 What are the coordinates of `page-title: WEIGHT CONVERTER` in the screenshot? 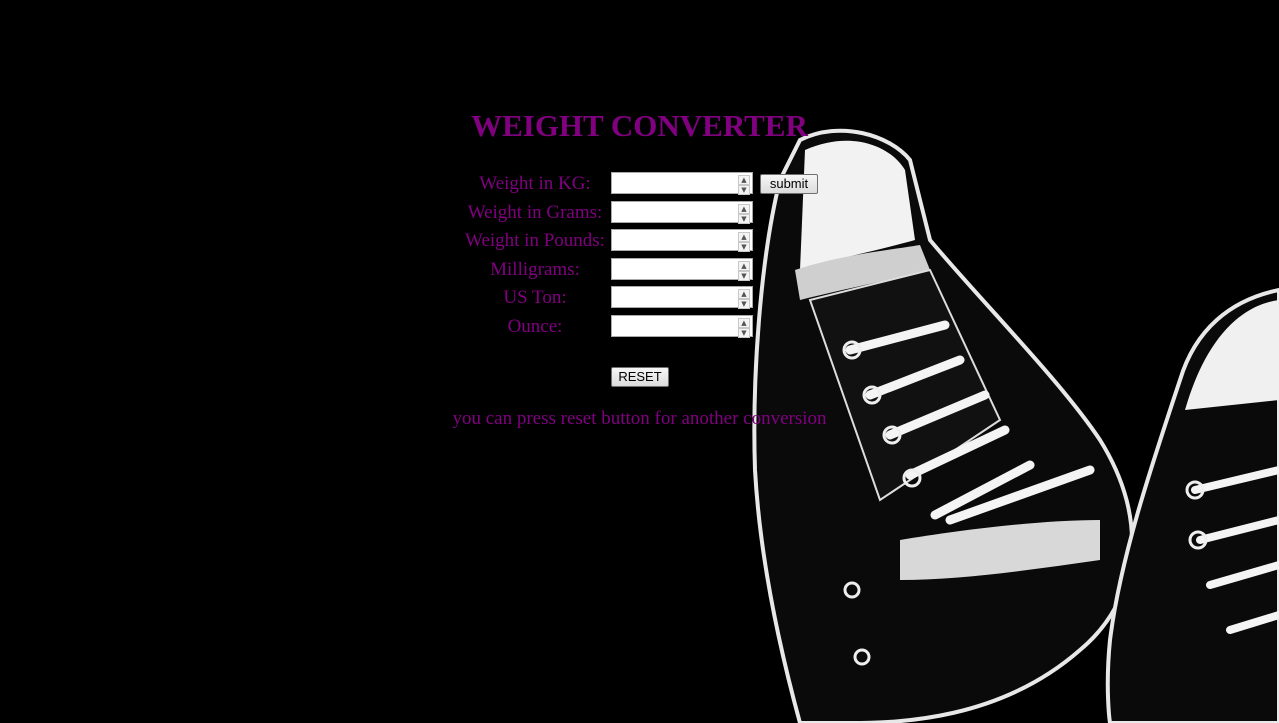 It's located at (639, 125).